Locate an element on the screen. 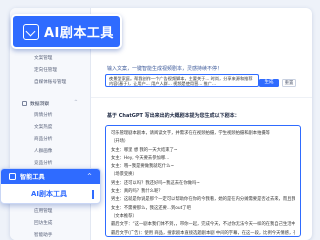 This screenshot has height=240, width=320. sidebar-item-copy: 文案管理 is located at coordinates (43, 58).